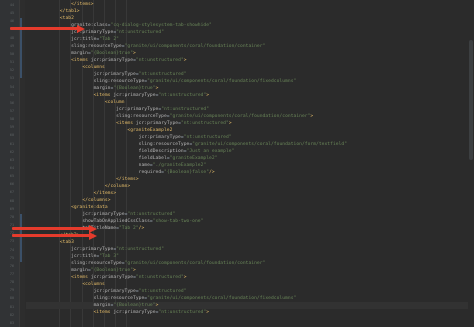 This screenshot has width=474, height=327. What do you see at coordinates (161, 25) in the screenshot?
I see `code-token-val: "cq-dialog-stylesystem-tab-showhide"` at bounding box center [161, 25].